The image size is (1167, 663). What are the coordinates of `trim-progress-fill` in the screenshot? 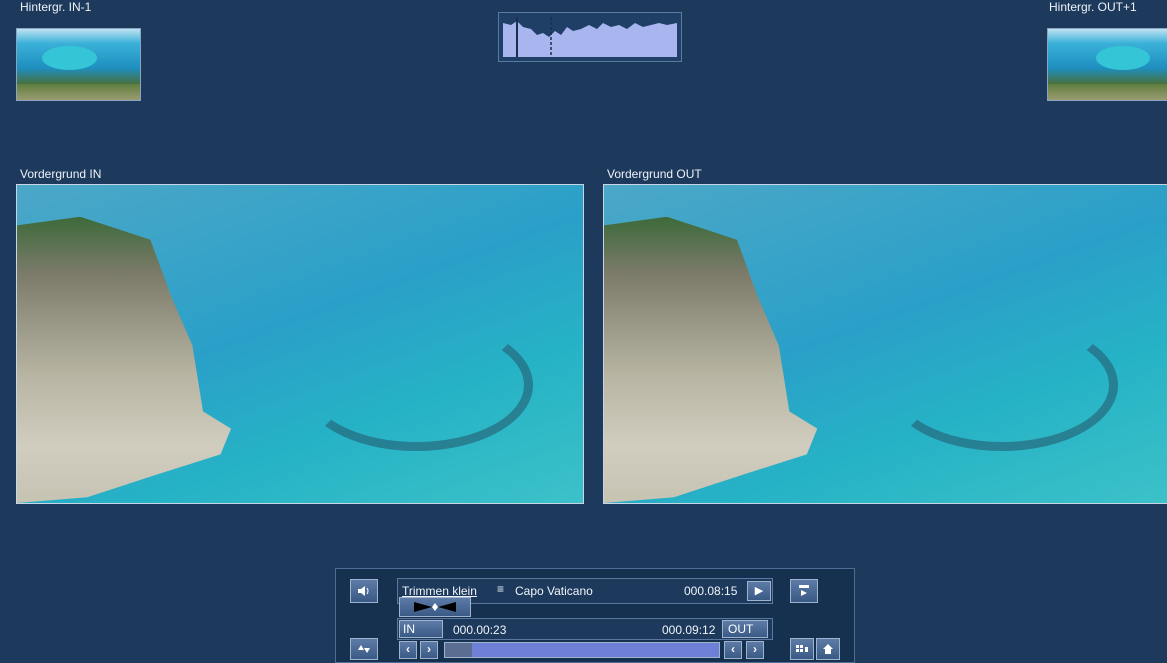 It's located at (459, 650).